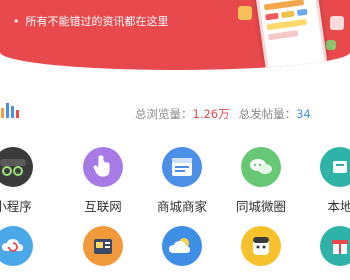 This screenshot has height=280, width=350. I want to click on total-posts-label: 总发帖量：, so click(267, 114).